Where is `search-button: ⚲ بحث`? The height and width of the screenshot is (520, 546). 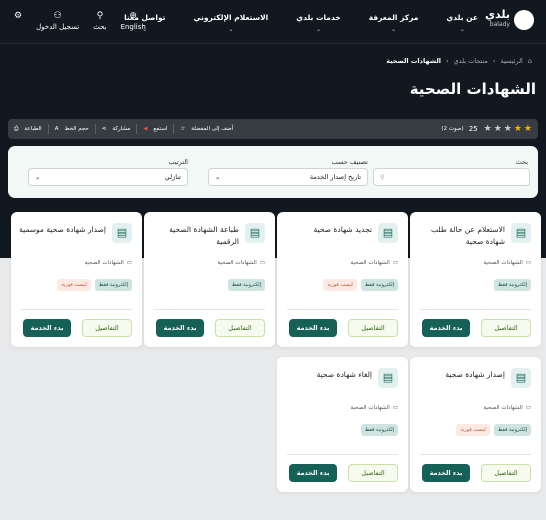
search-button: ⚲ بحث is located at coordinates (99, 21).